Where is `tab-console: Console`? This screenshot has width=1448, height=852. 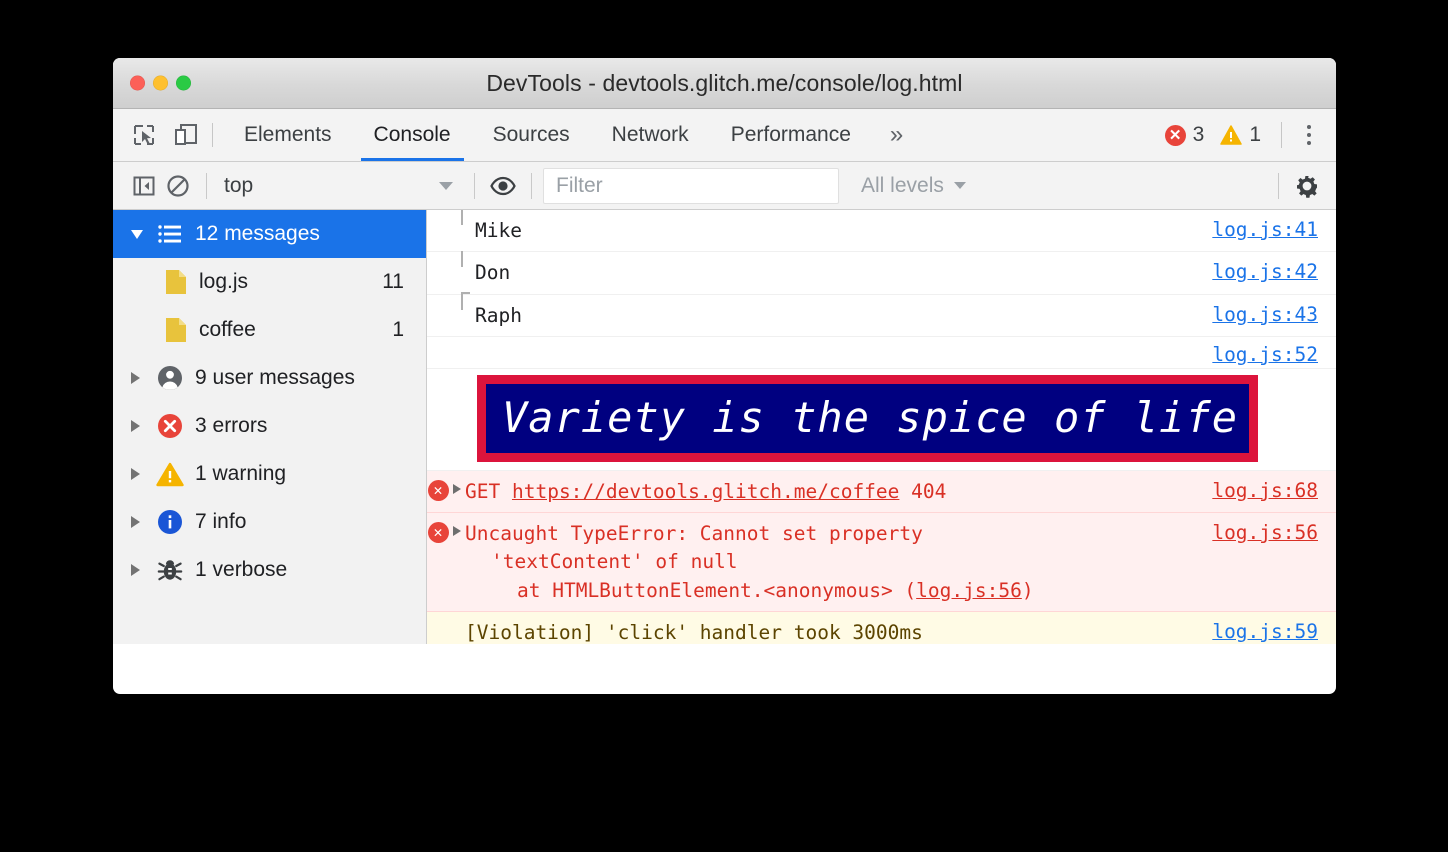 tab-console: Console is located at coordinates (412, 135).